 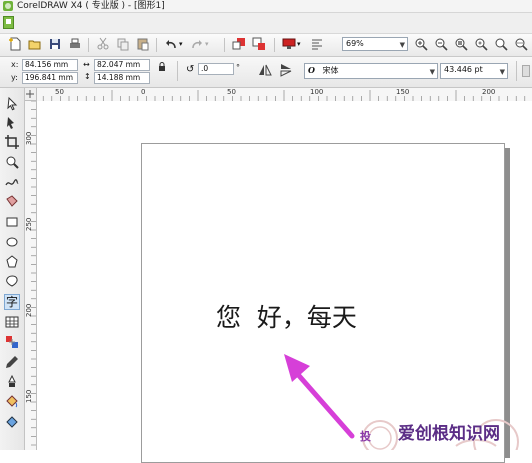 I want to click on undo-icon, so click(x=171, y=44).